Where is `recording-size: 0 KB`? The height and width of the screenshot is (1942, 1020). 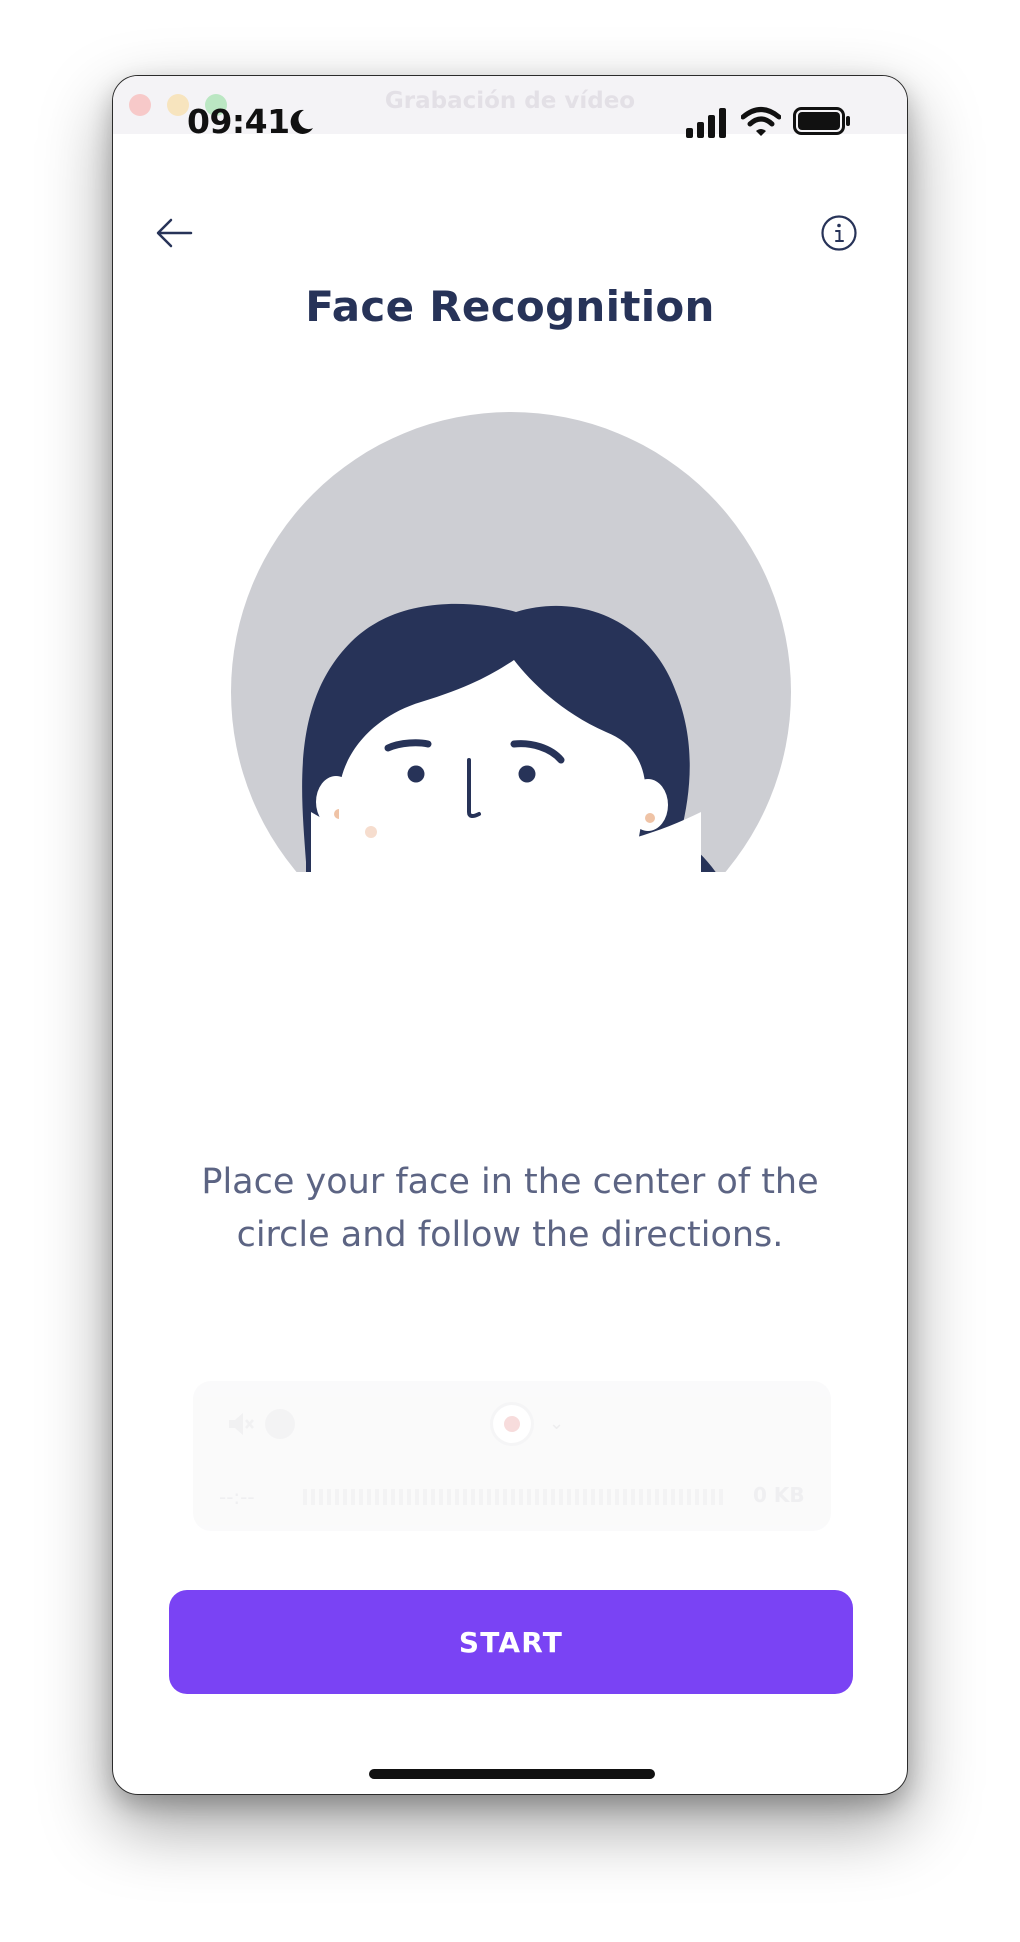 recording-size: 0 KB is located at coordinates (779, 1495).